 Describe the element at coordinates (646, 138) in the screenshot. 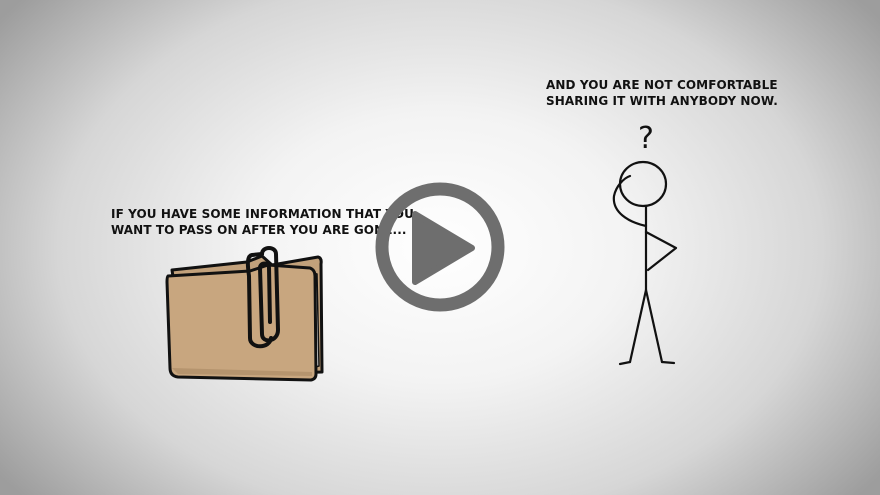

I see `question-mark: ?` at that location.